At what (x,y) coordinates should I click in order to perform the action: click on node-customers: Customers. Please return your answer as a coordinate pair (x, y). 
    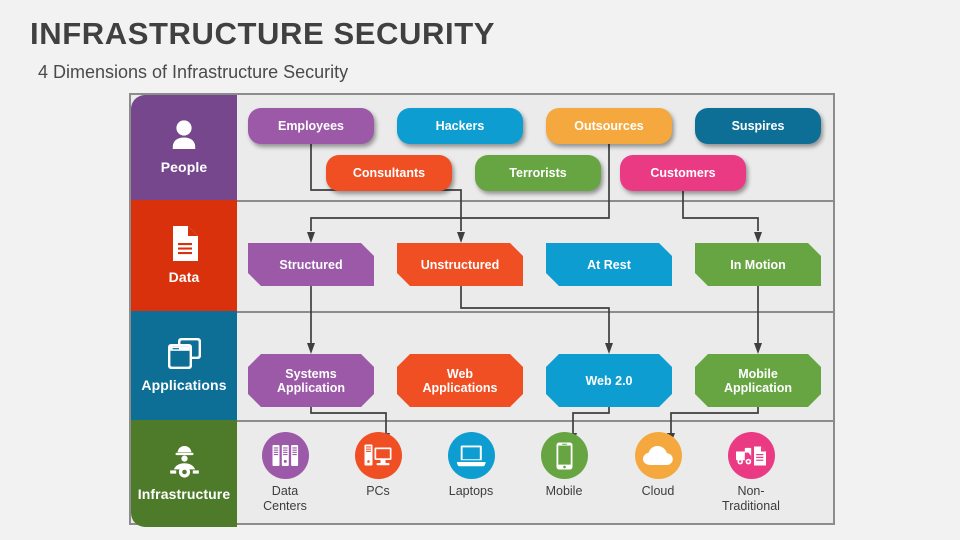
    Looking at the image, I should click on (683, 173).